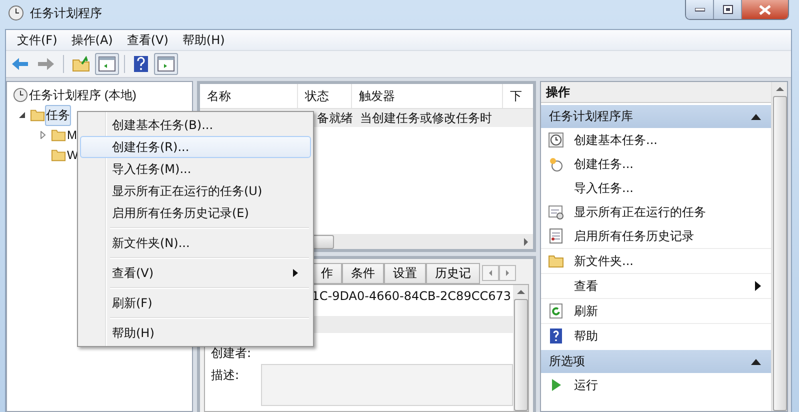 The width and height of the screenshot is (799, 412). Describe the element at coordinates (72, 135) in the screenshot. I see `tree-item: M` at that location.